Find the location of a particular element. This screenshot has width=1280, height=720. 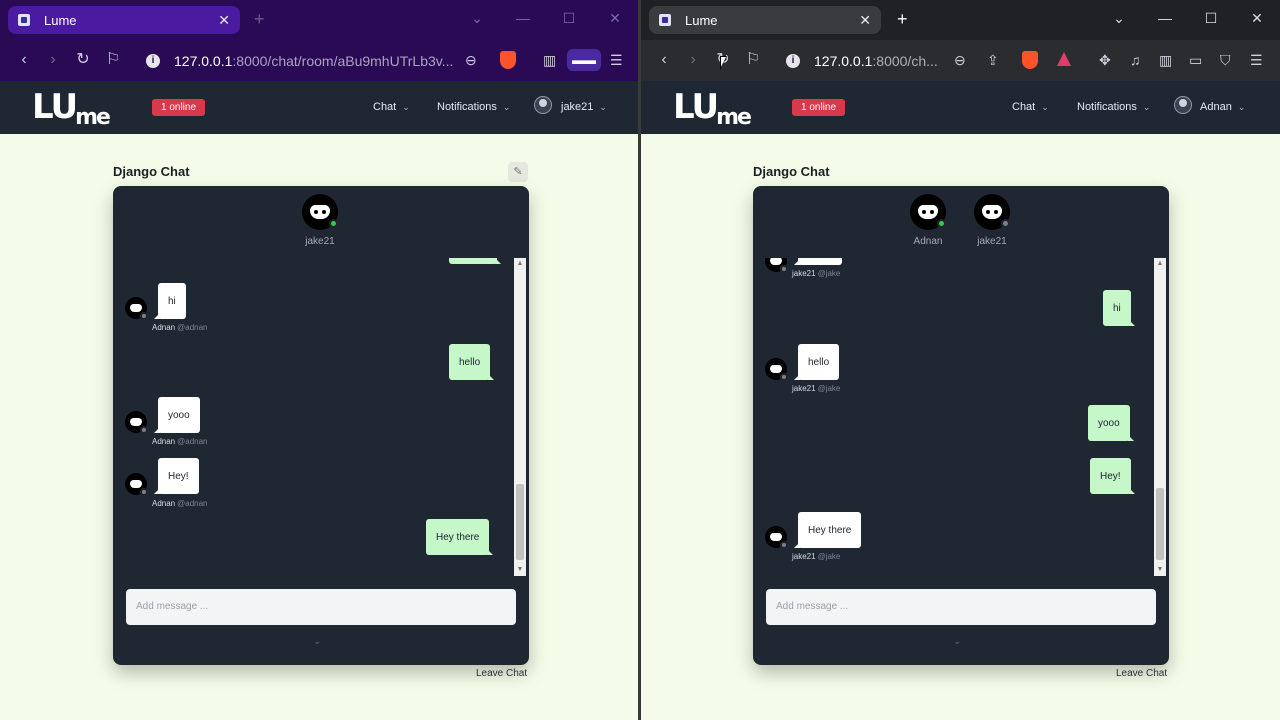

brave-rewards-icon is located at coordinates (1064, 59).